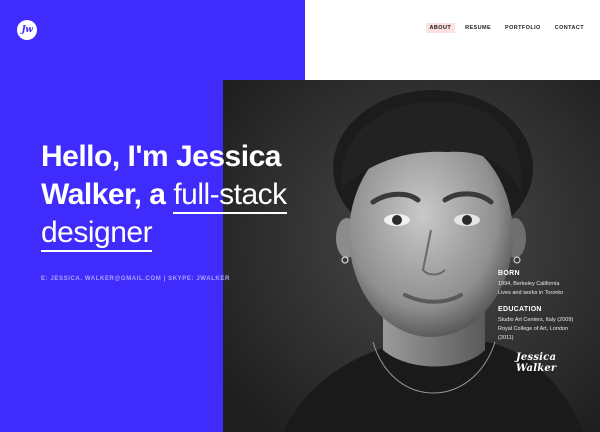 This screenshot has width=600, height=432. What do you see at coordinates (523, 28) in the screenshot?
I see `nav-portfolio: PORTFOLIO` at bounding box center [523, 28].